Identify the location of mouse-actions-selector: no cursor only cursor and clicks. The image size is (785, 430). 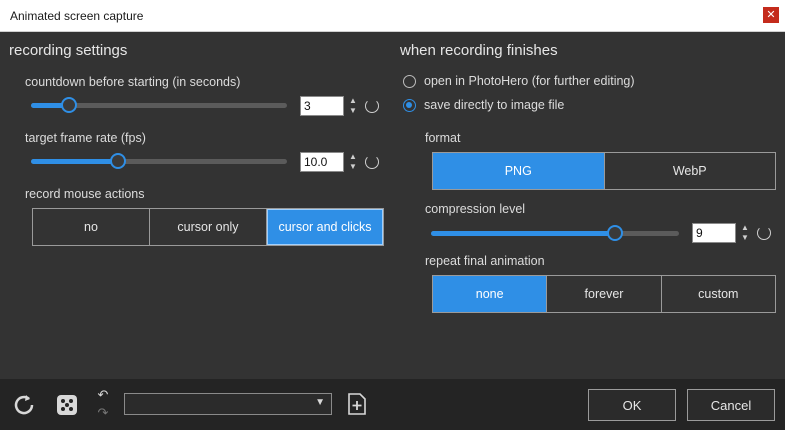
(208, 227).